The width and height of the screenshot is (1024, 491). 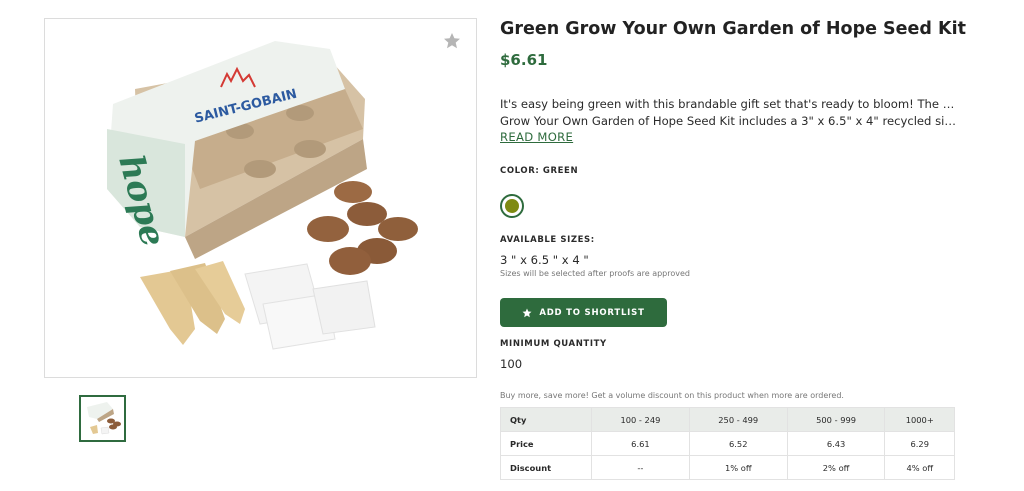 I want to click on color-label: COLOR: GREEN, so click(x=539, y=171).